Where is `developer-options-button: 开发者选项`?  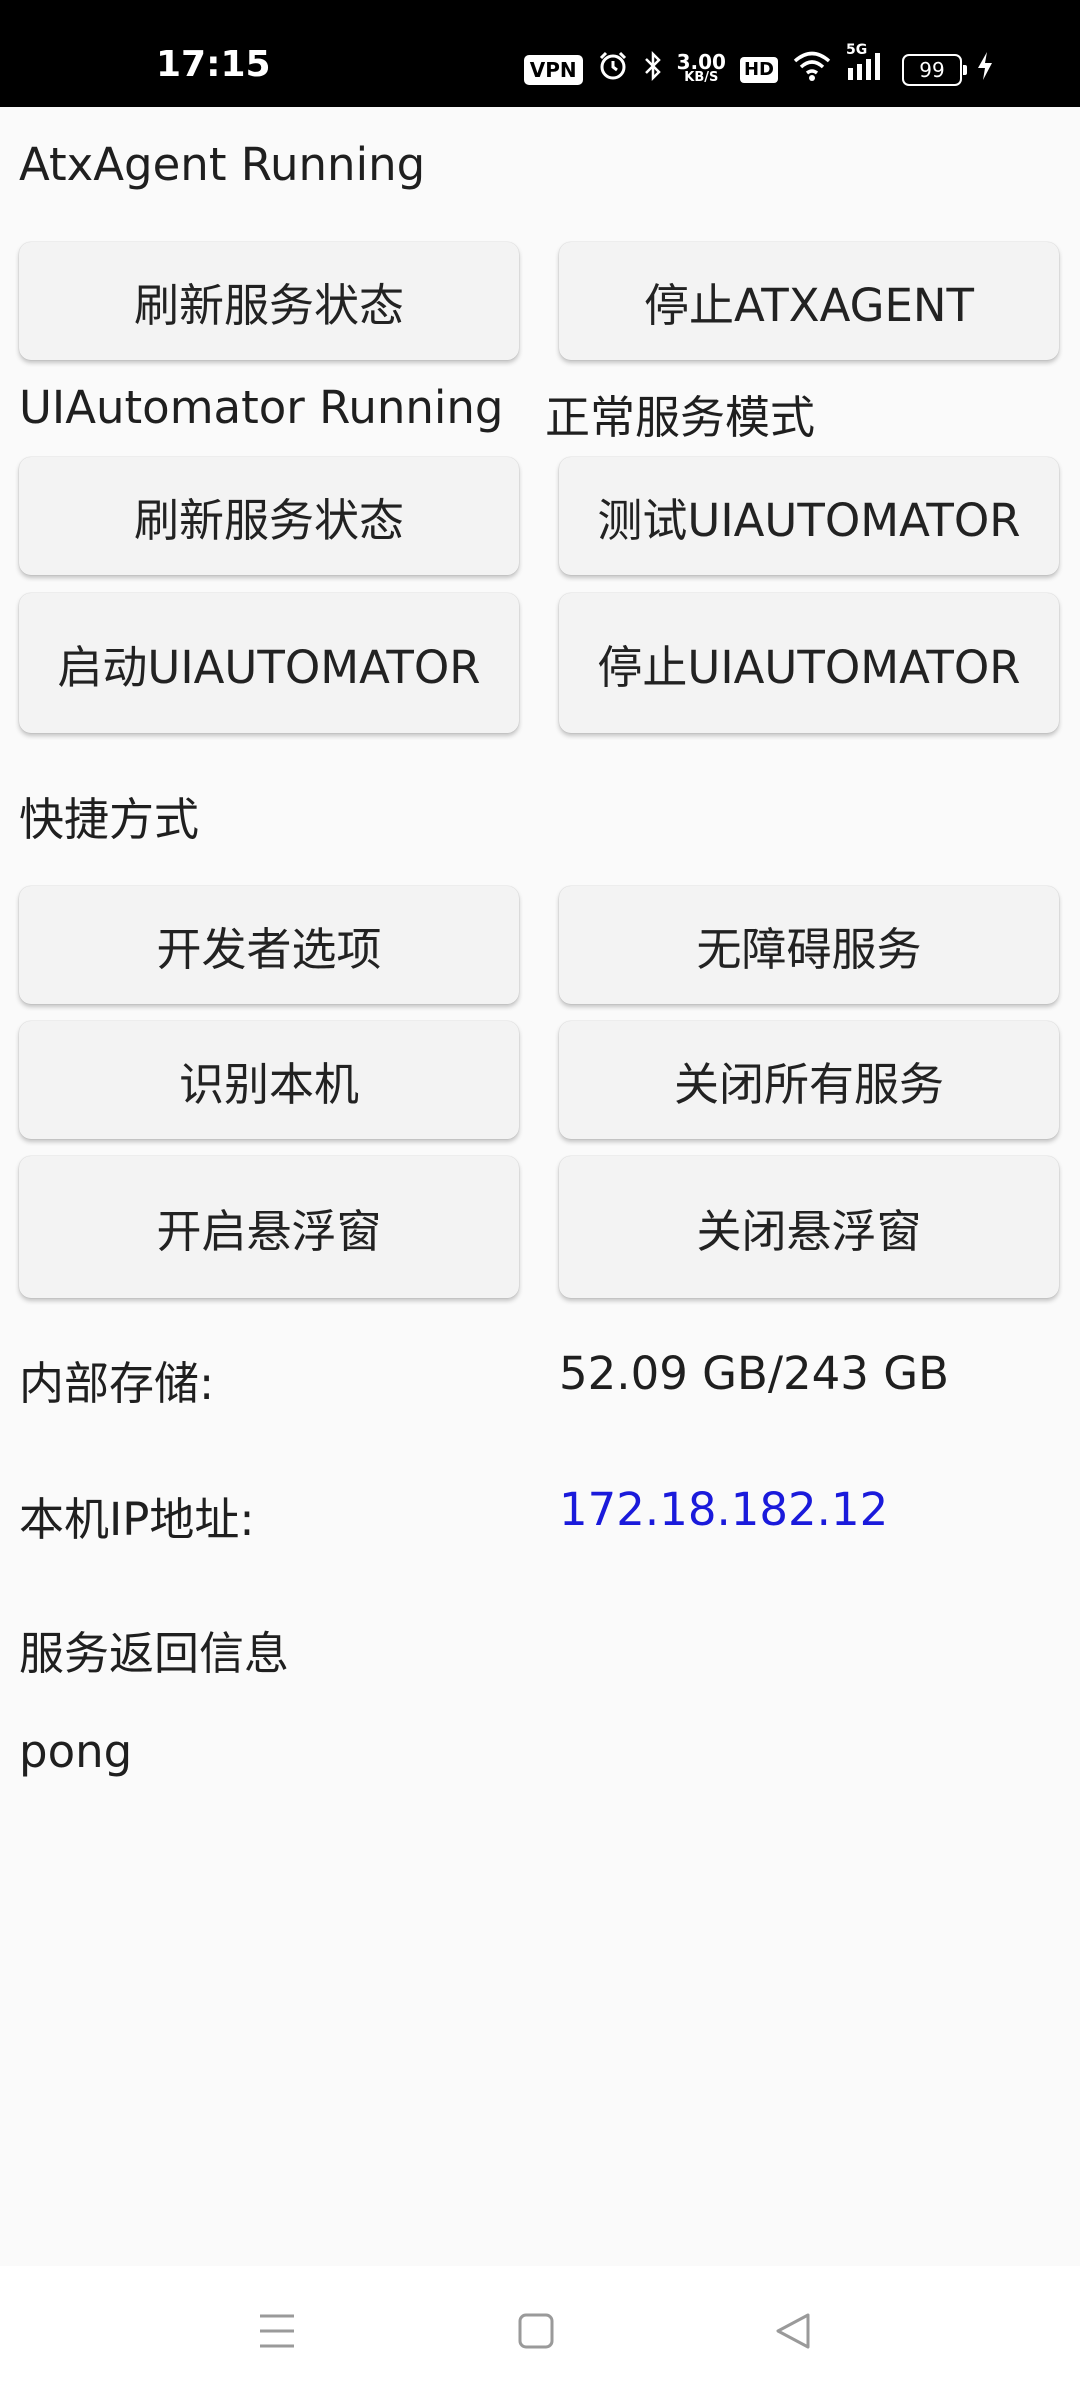 developer-options-button: 开发者选项 is located at coordinates (269, 945).